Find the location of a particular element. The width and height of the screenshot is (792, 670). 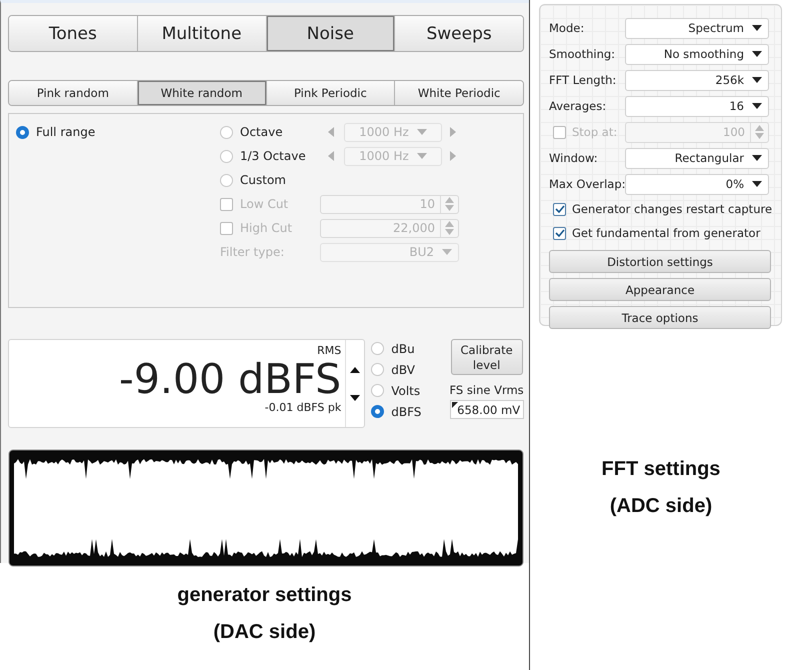

field-label: FFT Length: is located at coordinates (582, 80).